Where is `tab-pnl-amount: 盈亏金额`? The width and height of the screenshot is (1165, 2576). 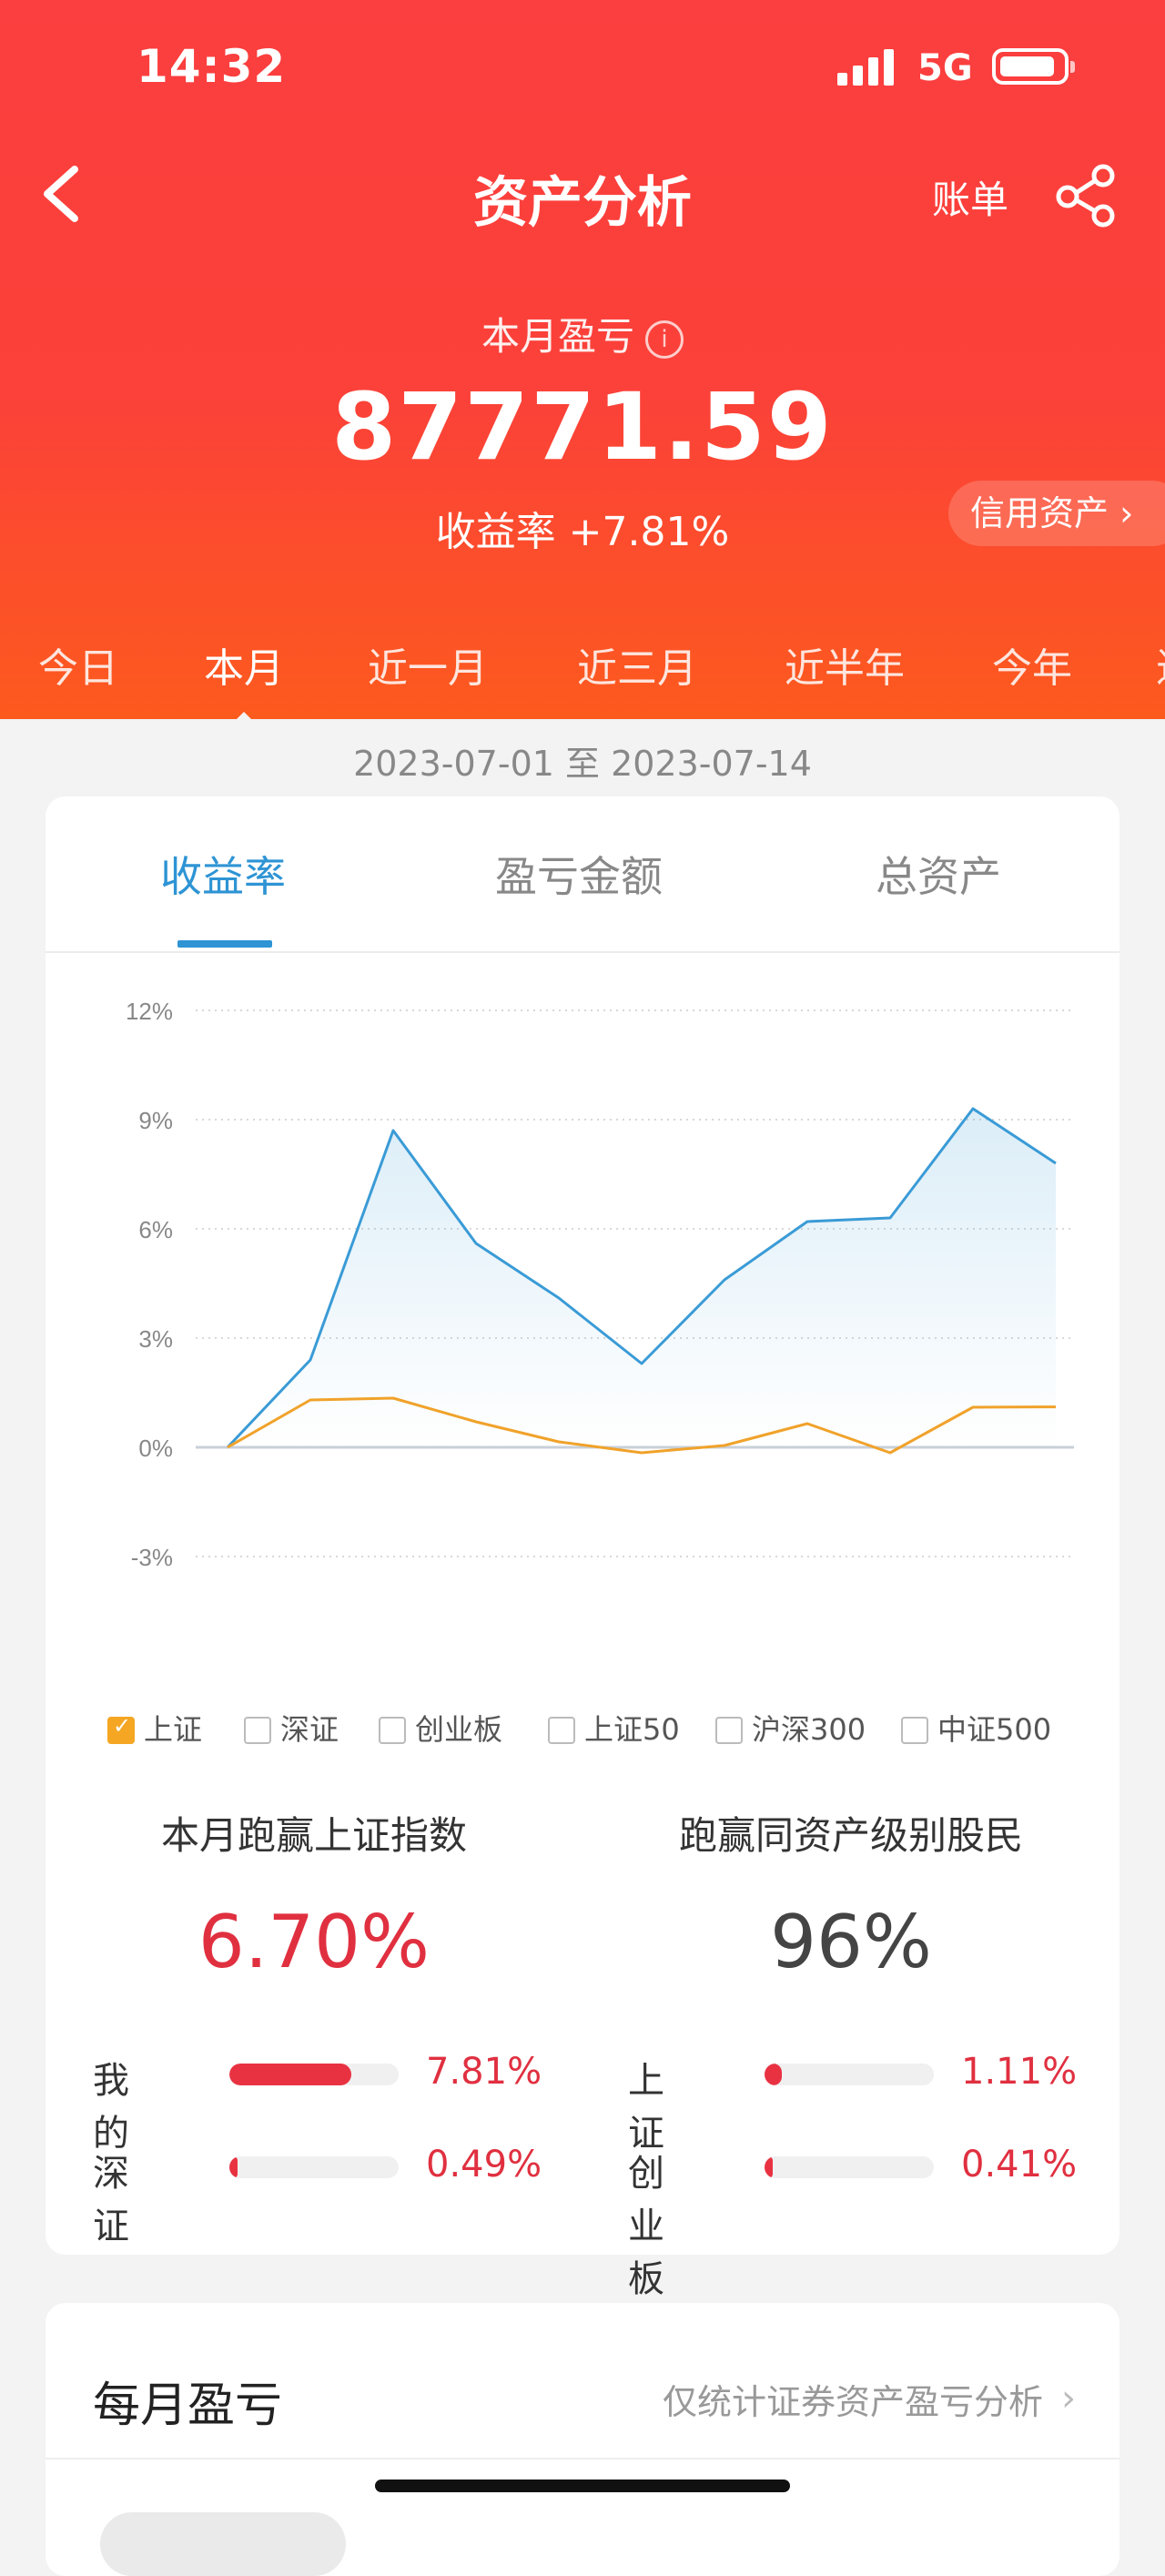
tab-pnl-amount: 盈亏金额 is located at coordinates (579, 874).